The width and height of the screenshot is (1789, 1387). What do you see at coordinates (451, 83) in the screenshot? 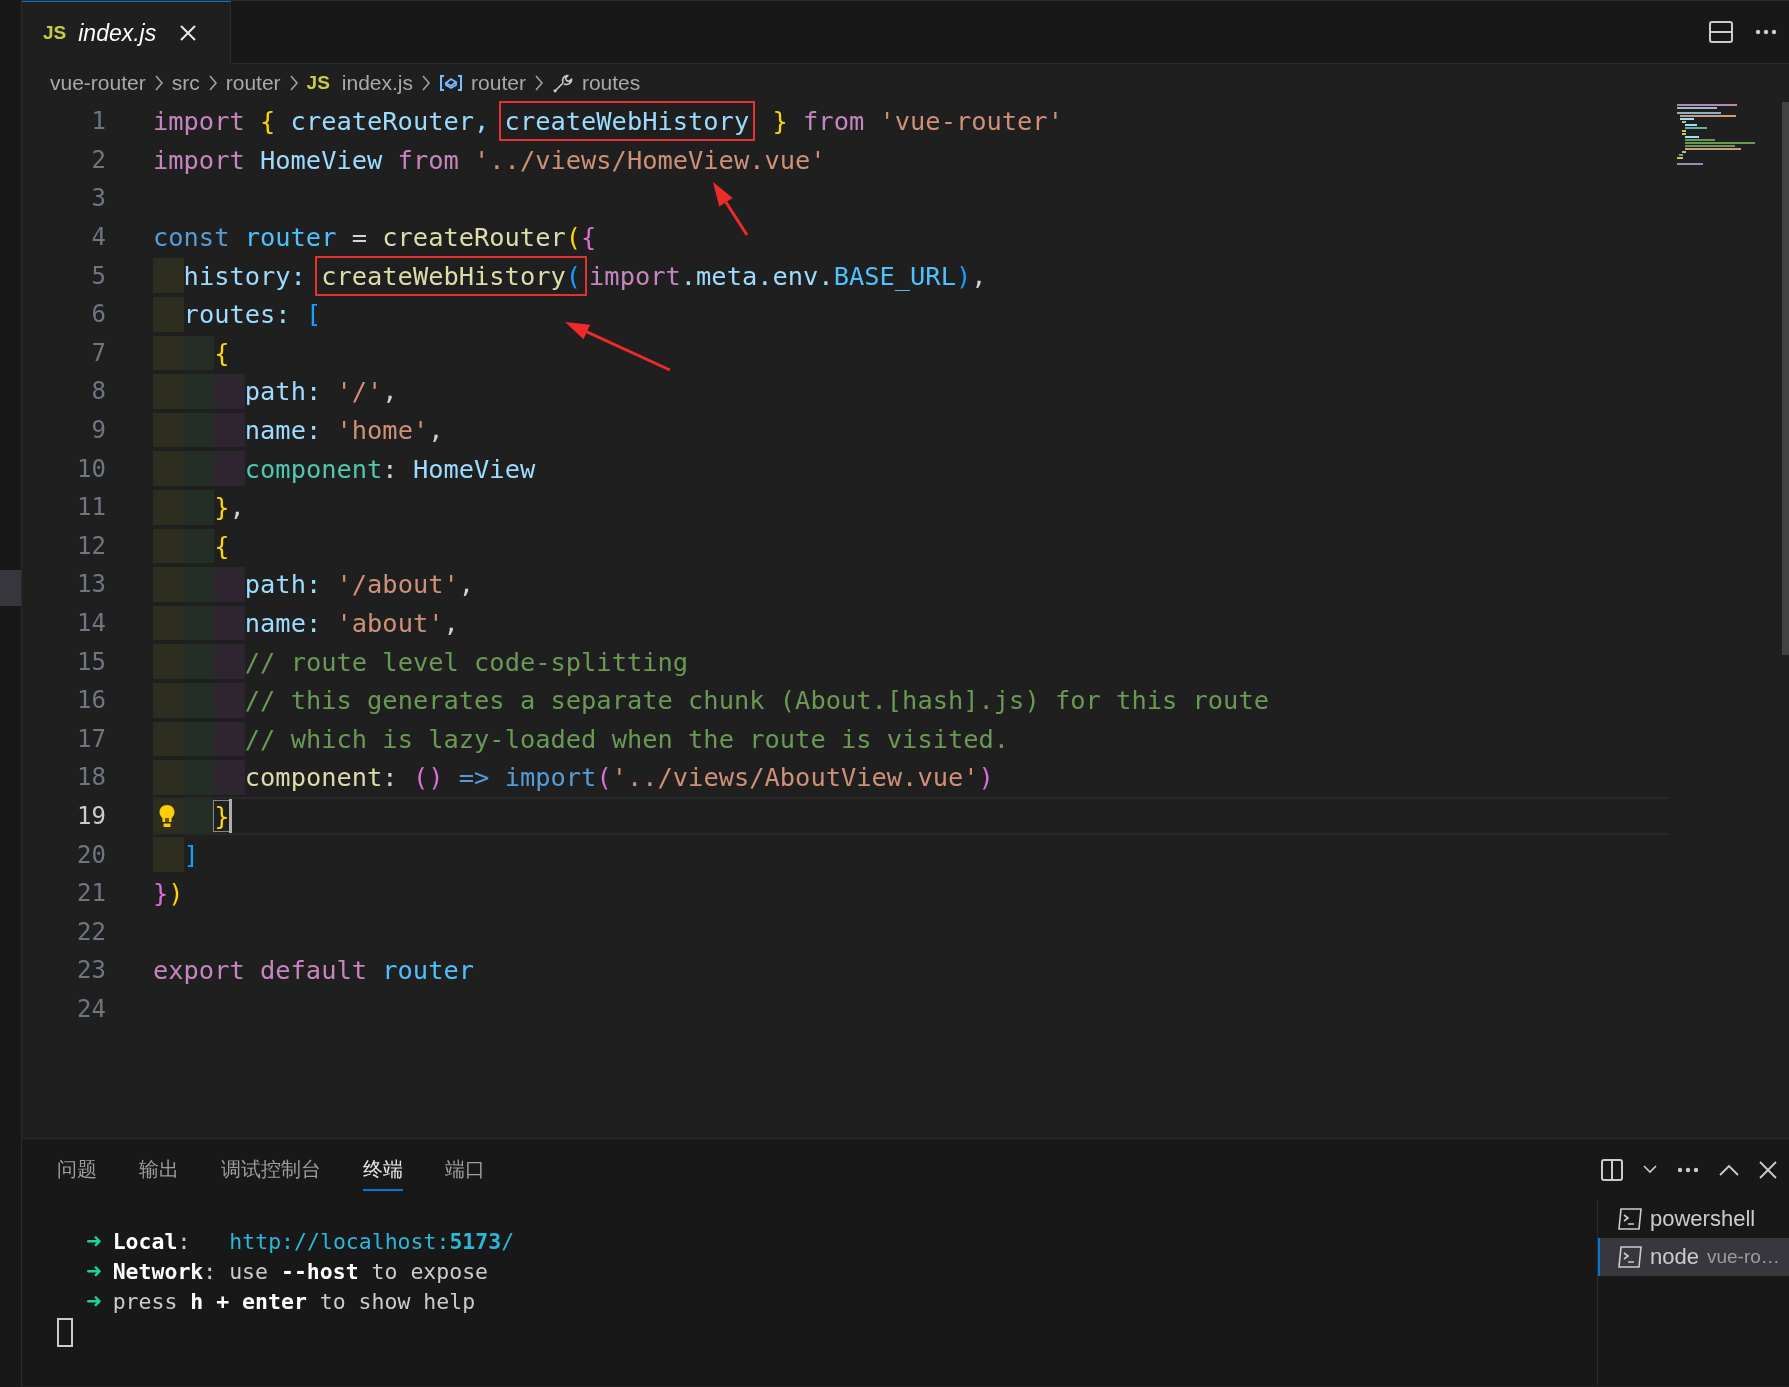
I see `variable-icon` at bounding box center [451, 83].